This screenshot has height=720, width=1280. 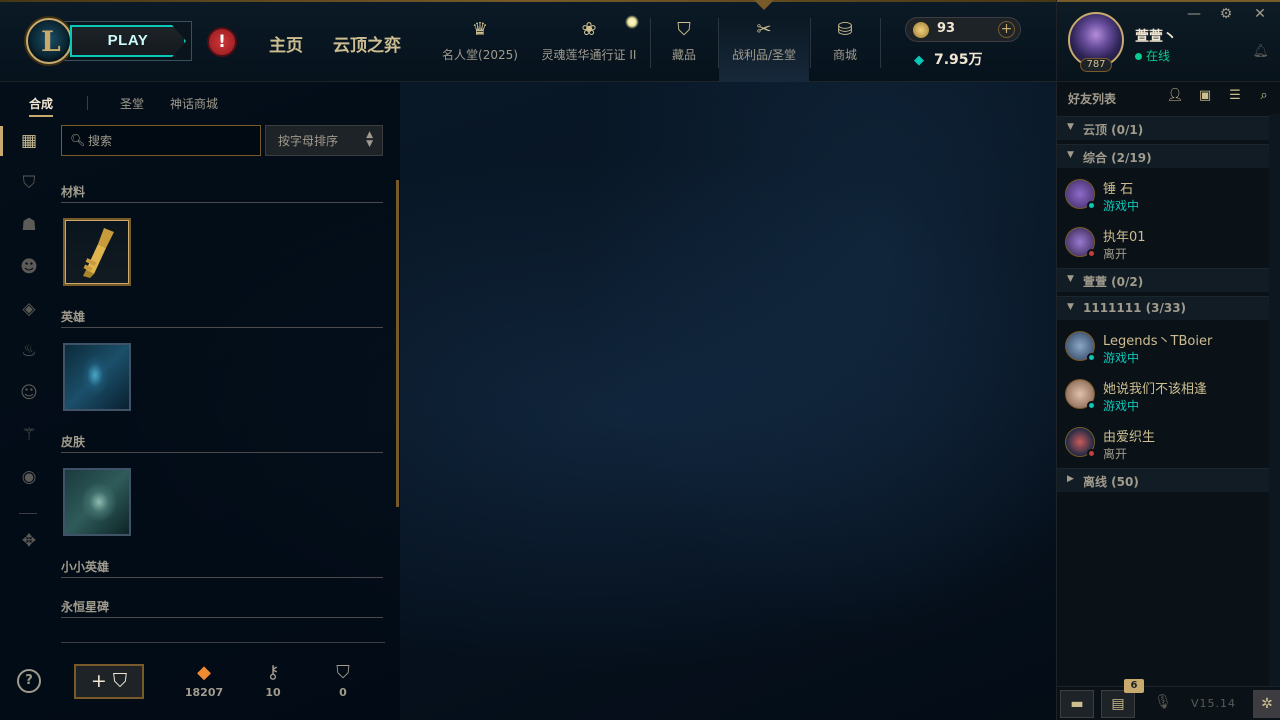 I want to click on notification-glow-icon, so click(x=632, y=22).